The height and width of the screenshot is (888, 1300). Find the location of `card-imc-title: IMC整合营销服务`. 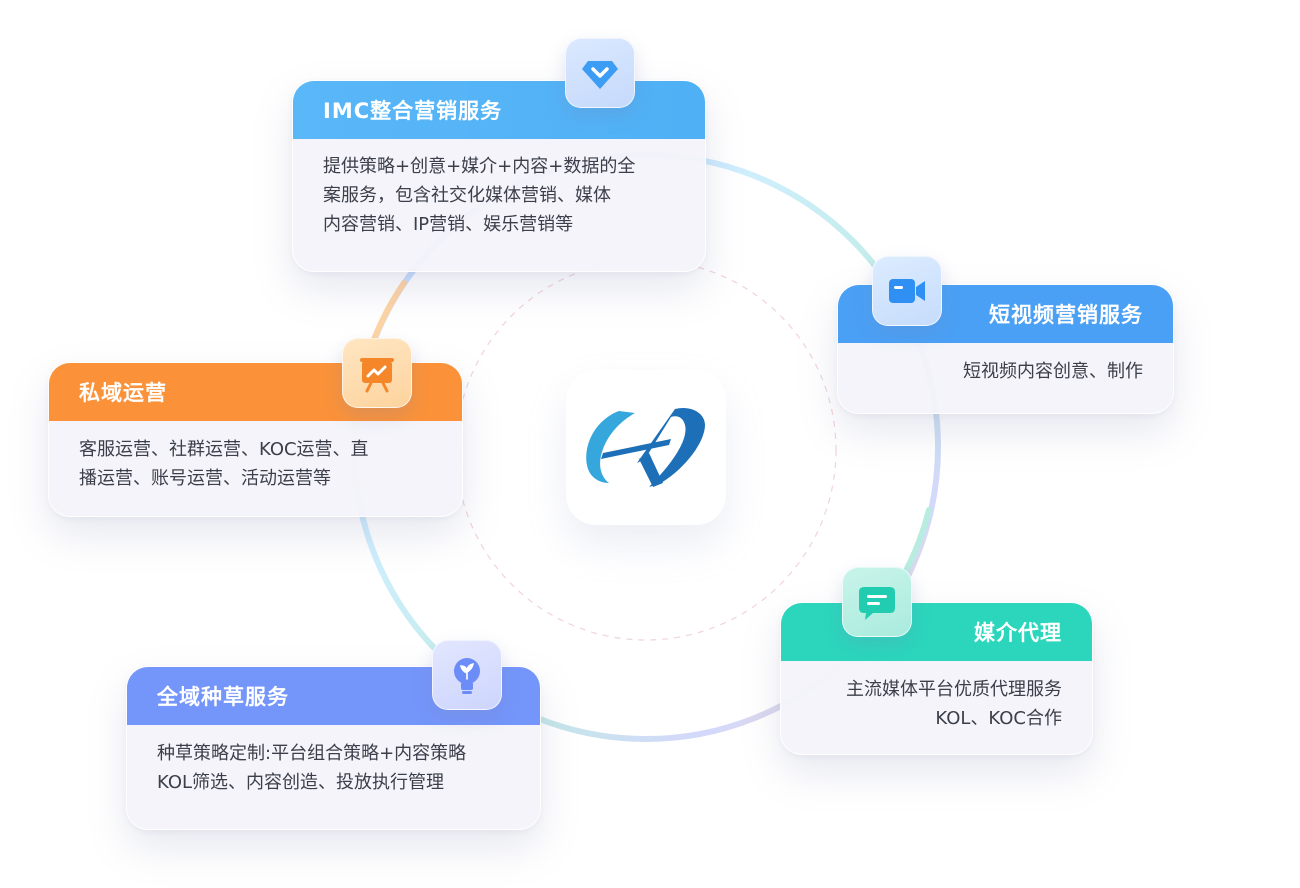

card-imc-title: IMC整合营销服务 is located at coordinates (413, 111).